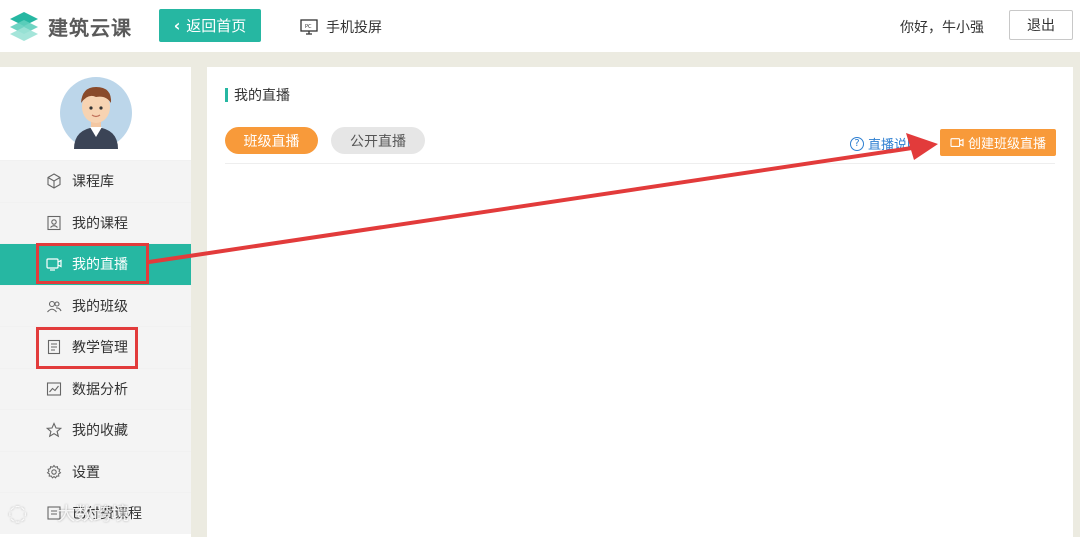 This screenshot has height=537, width=1080. I want to click on sidebar-item-my-class: 我的班级, so click(95, 305).